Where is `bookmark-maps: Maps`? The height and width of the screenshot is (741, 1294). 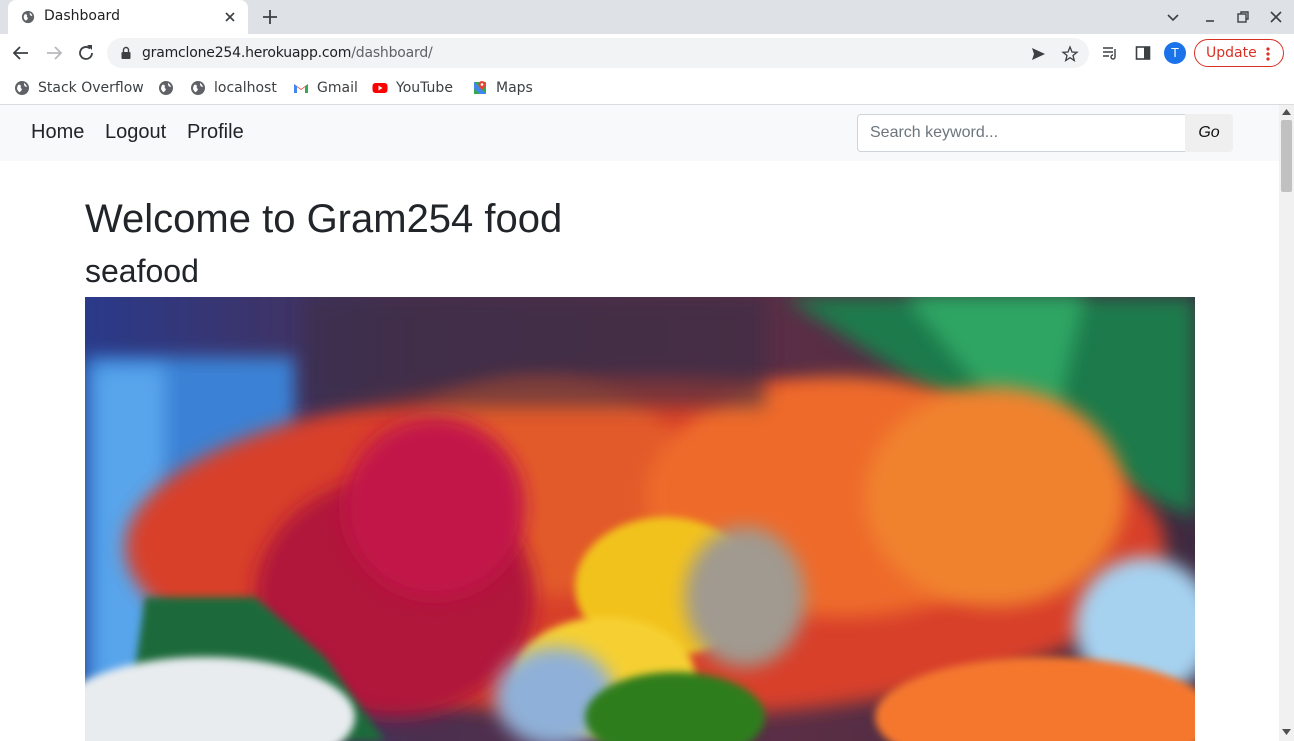 bookmark-maps: Maps is located at coordinates (502, 88).